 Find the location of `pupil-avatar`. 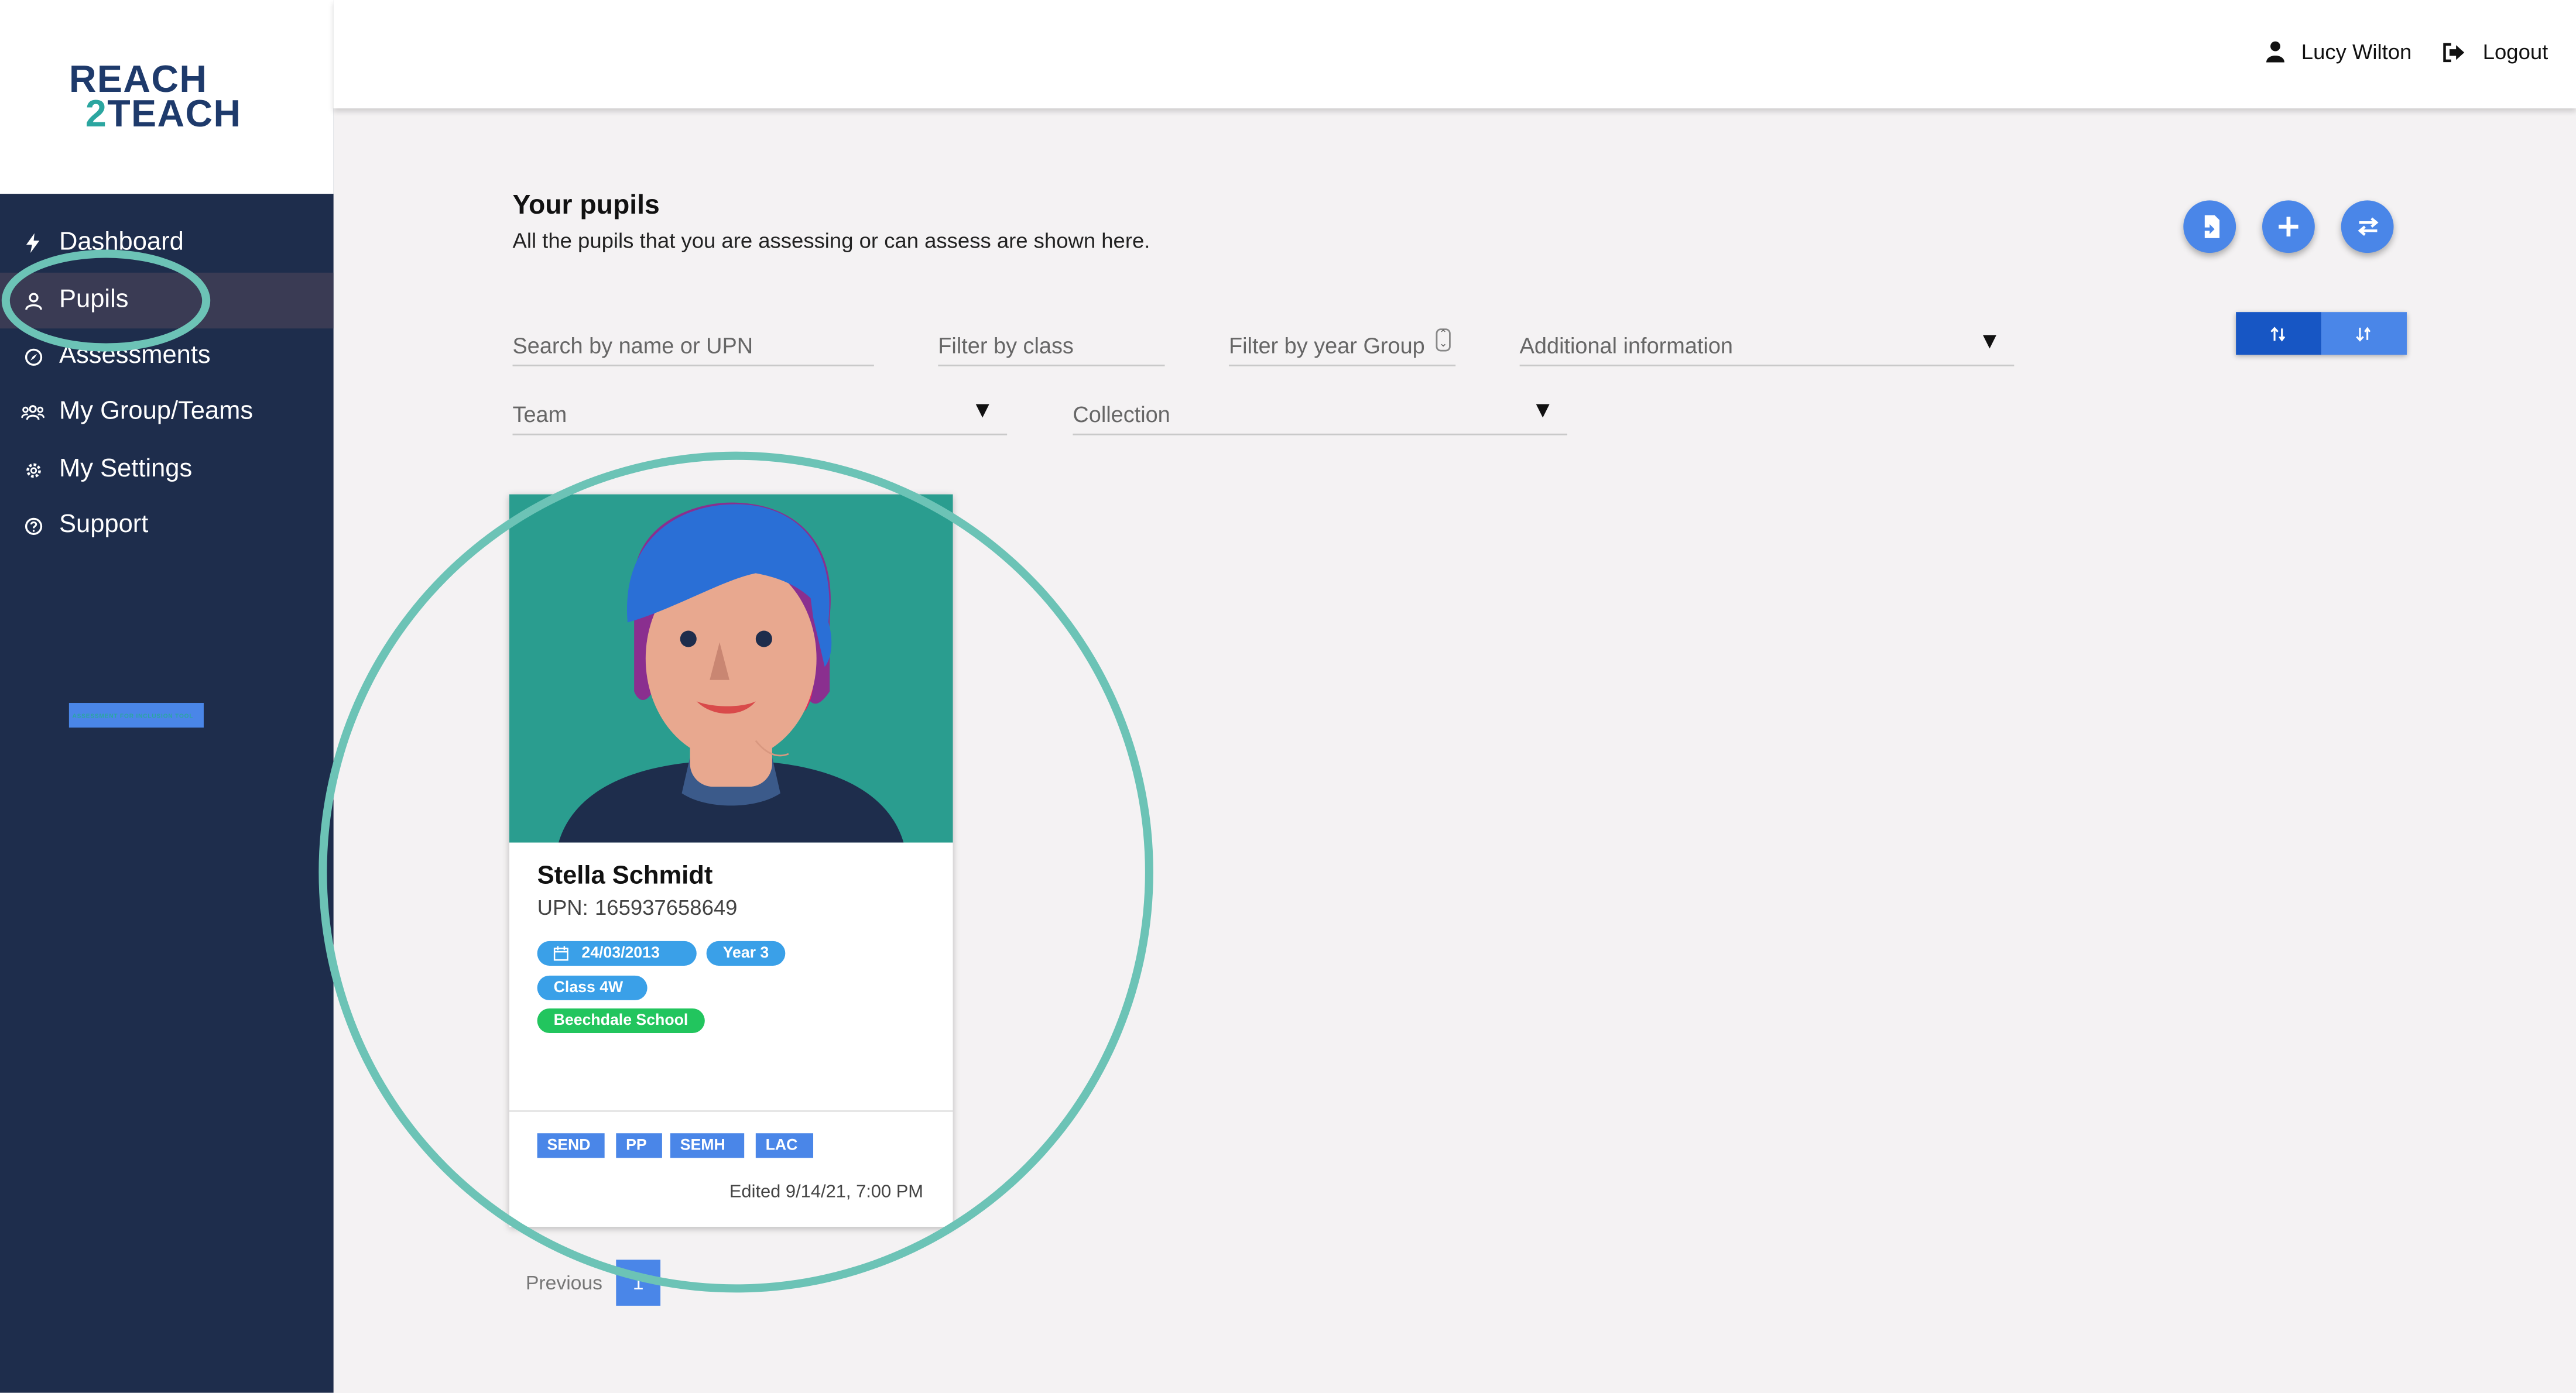

pupil-avatar is located at coordinates (731, 669).